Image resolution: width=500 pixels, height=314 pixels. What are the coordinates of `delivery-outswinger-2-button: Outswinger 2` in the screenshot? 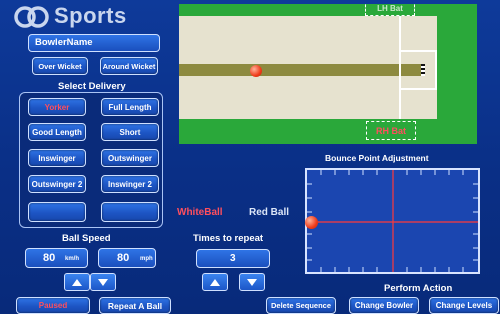 It's located at (57, 184).